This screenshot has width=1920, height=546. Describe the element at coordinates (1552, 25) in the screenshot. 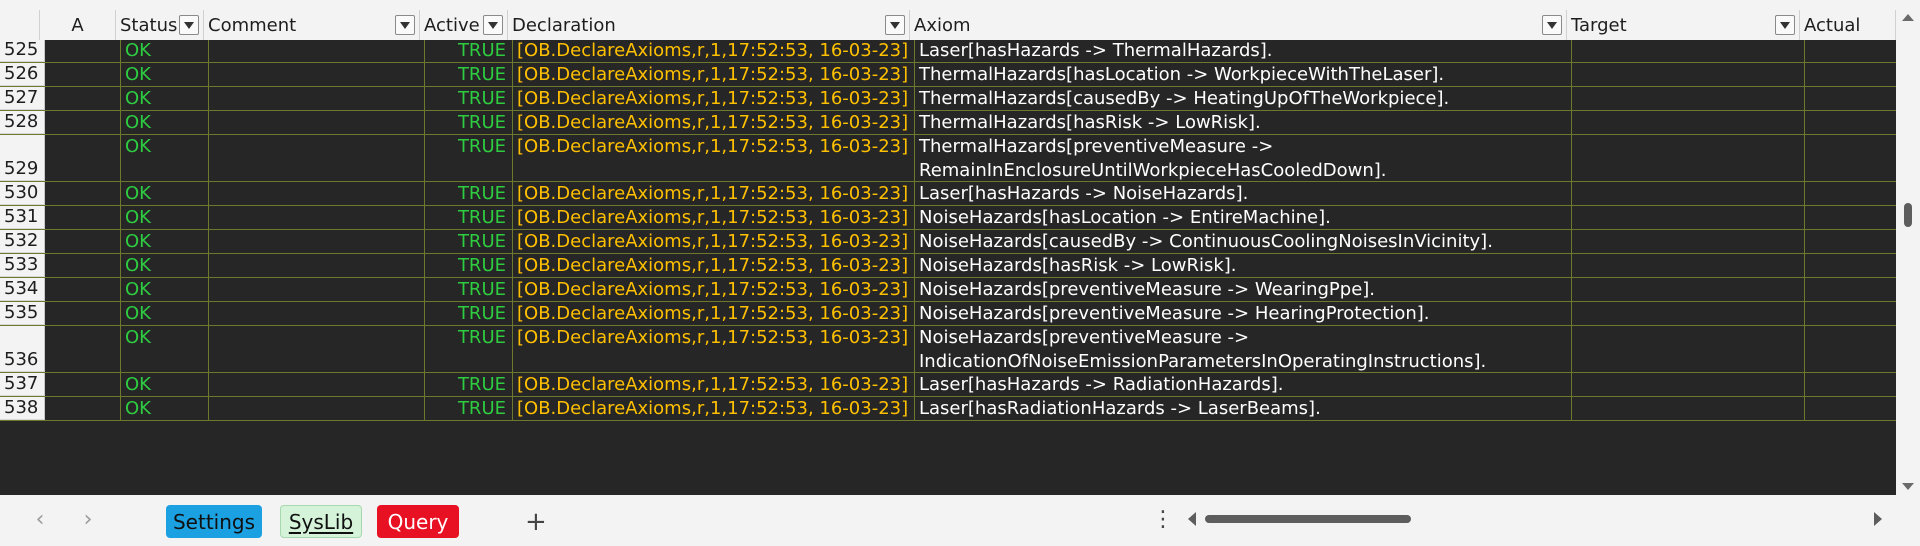

I see `axiom-filter-dropdown-icon` at that location.